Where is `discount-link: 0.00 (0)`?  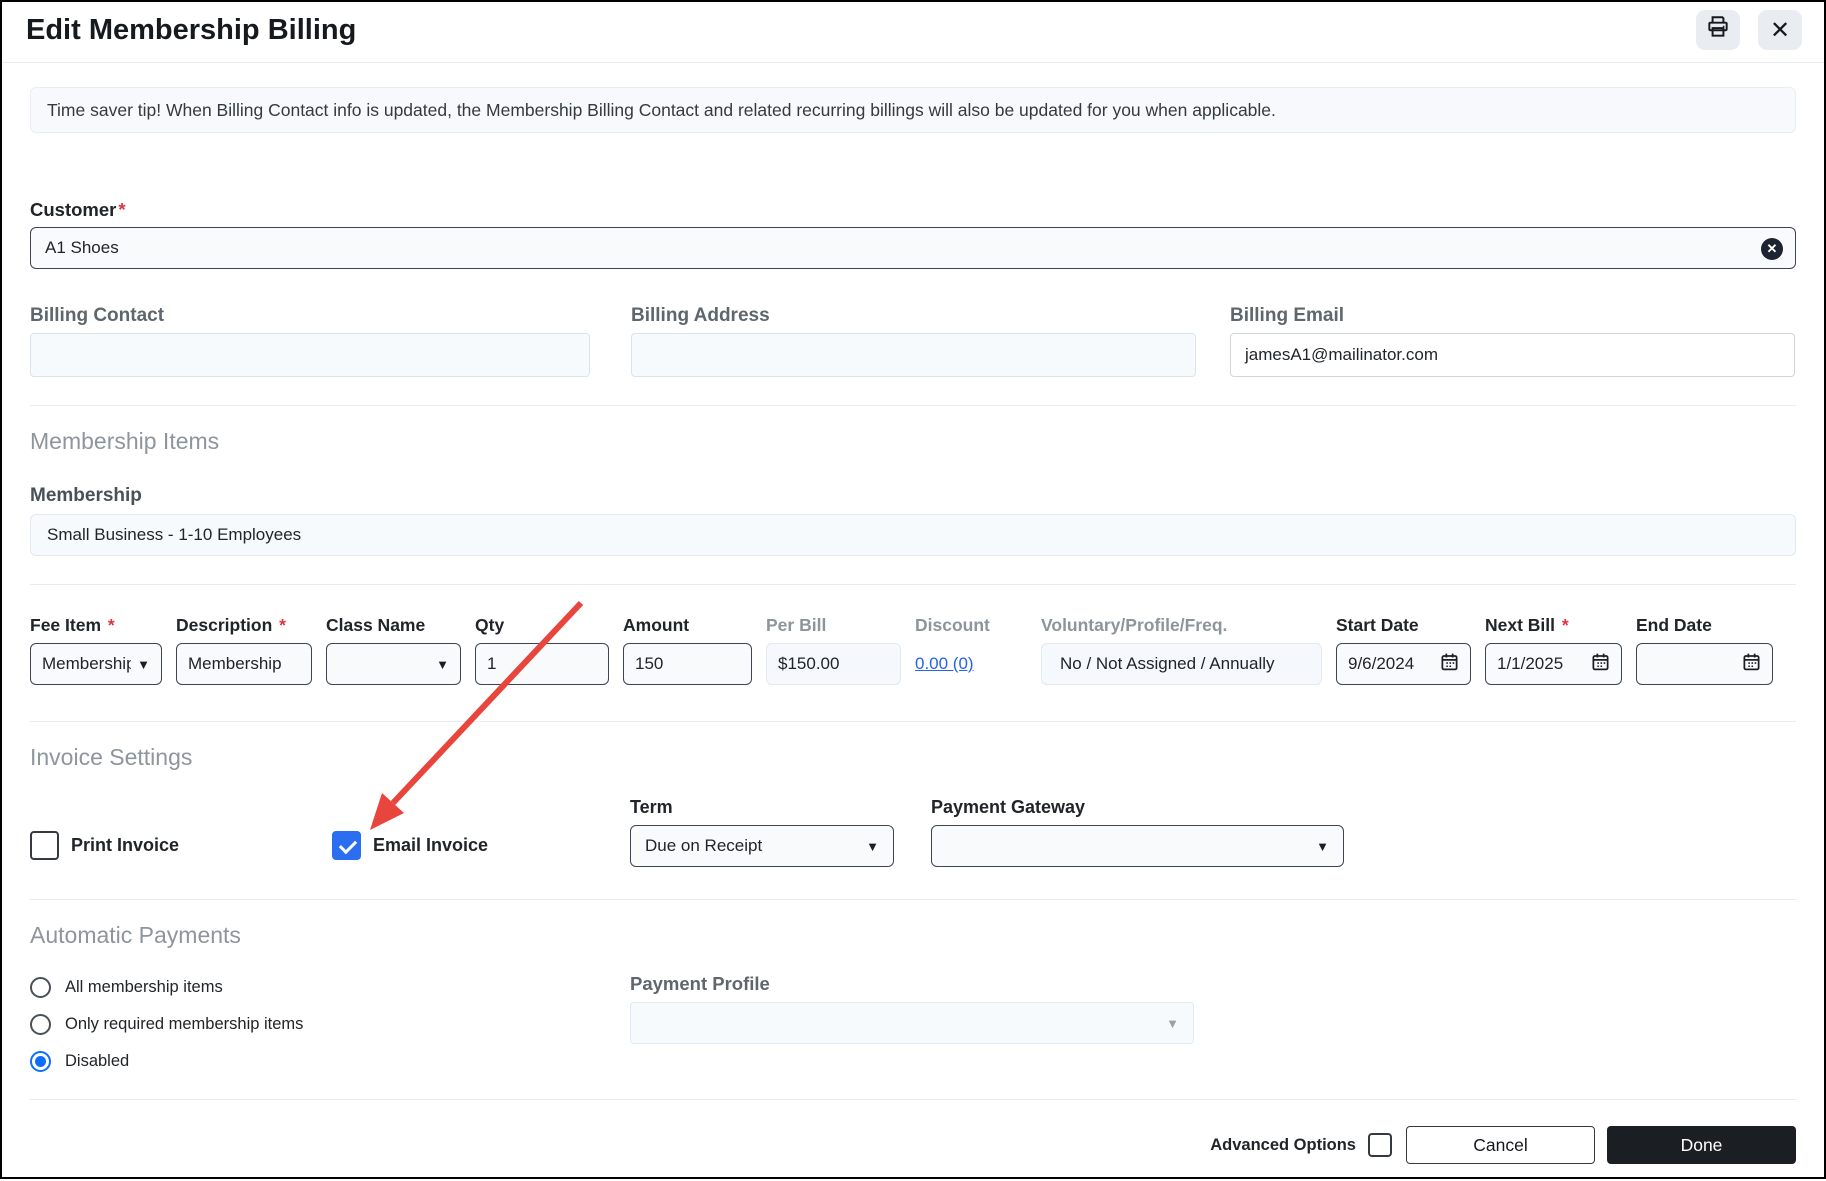
discount-link: 0.00 (0) is located at coordinates (944, 664).